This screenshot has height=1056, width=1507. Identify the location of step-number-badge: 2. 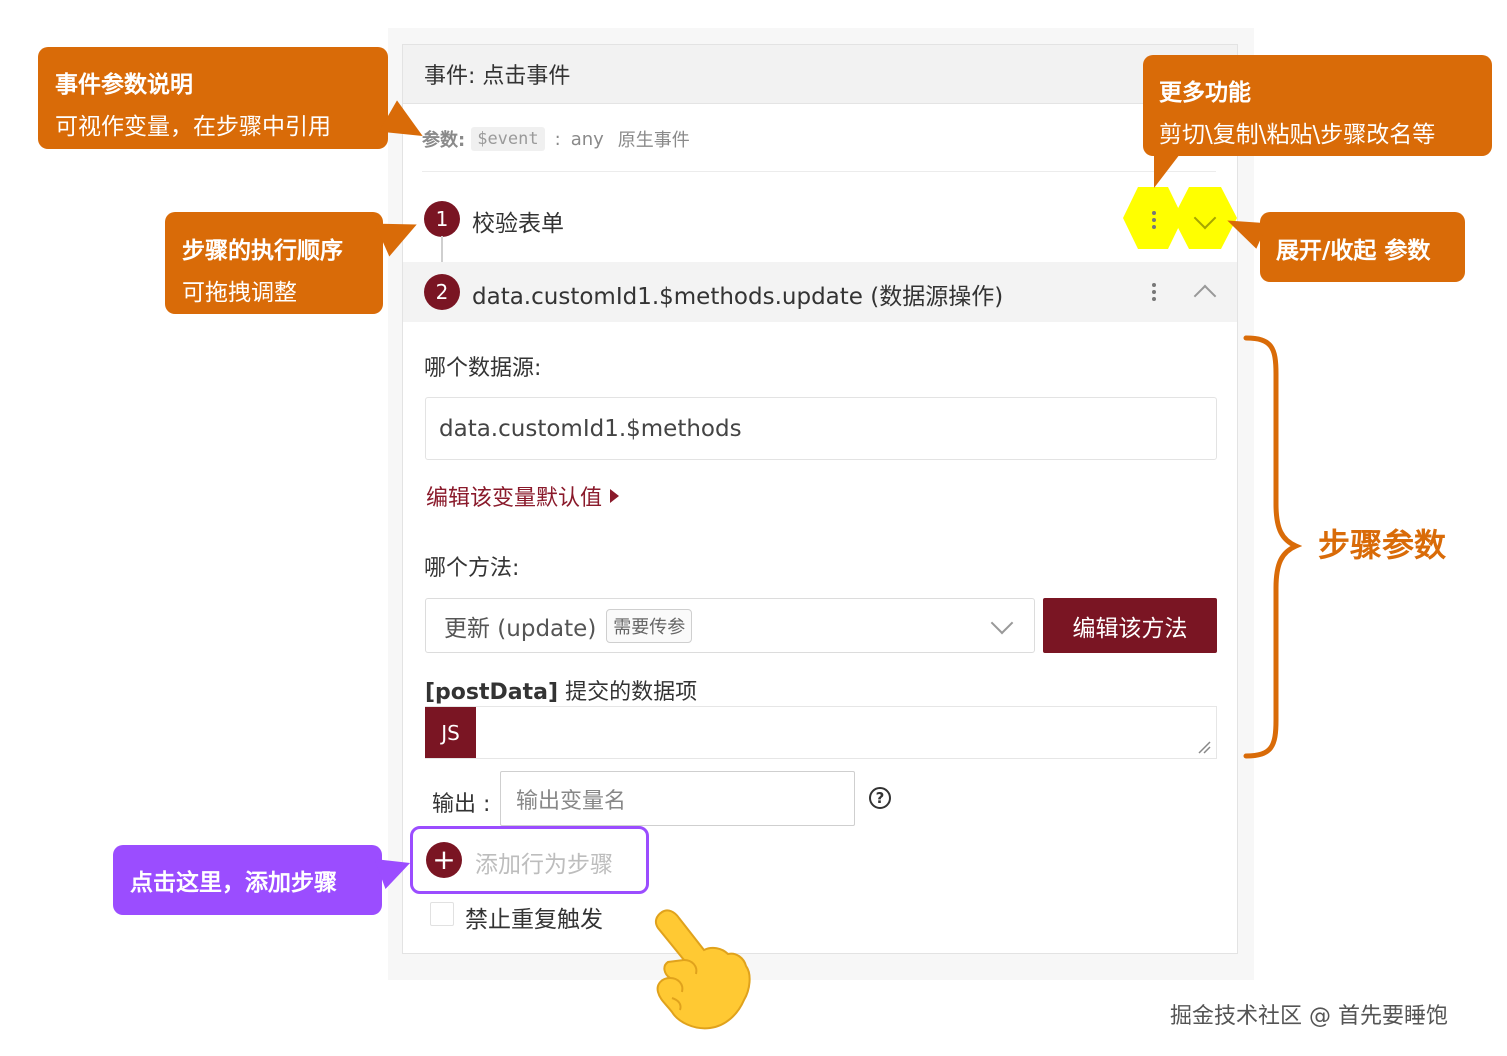
(442, 292).